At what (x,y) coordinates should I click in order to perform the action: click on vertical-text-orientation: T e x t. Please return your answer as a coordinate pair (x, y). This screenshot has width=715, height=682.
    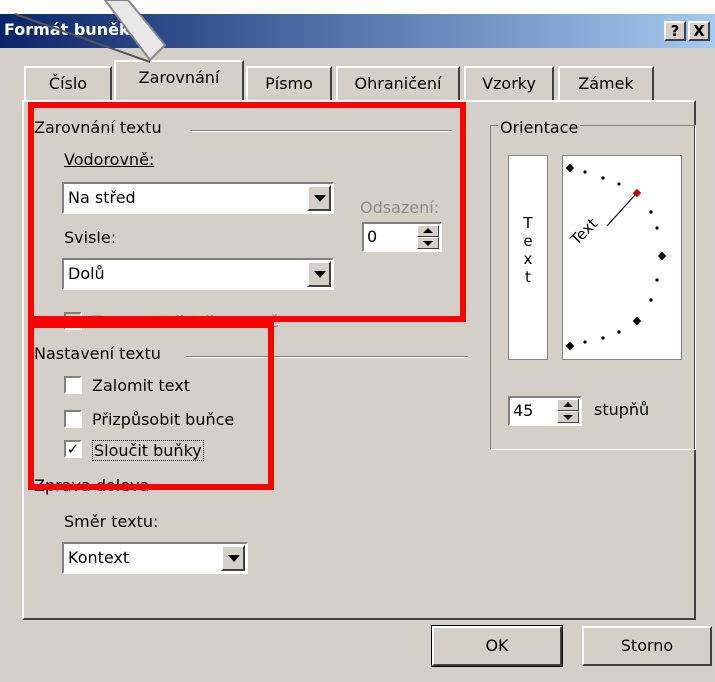
    Looking at the image, I should click on (528, 257).